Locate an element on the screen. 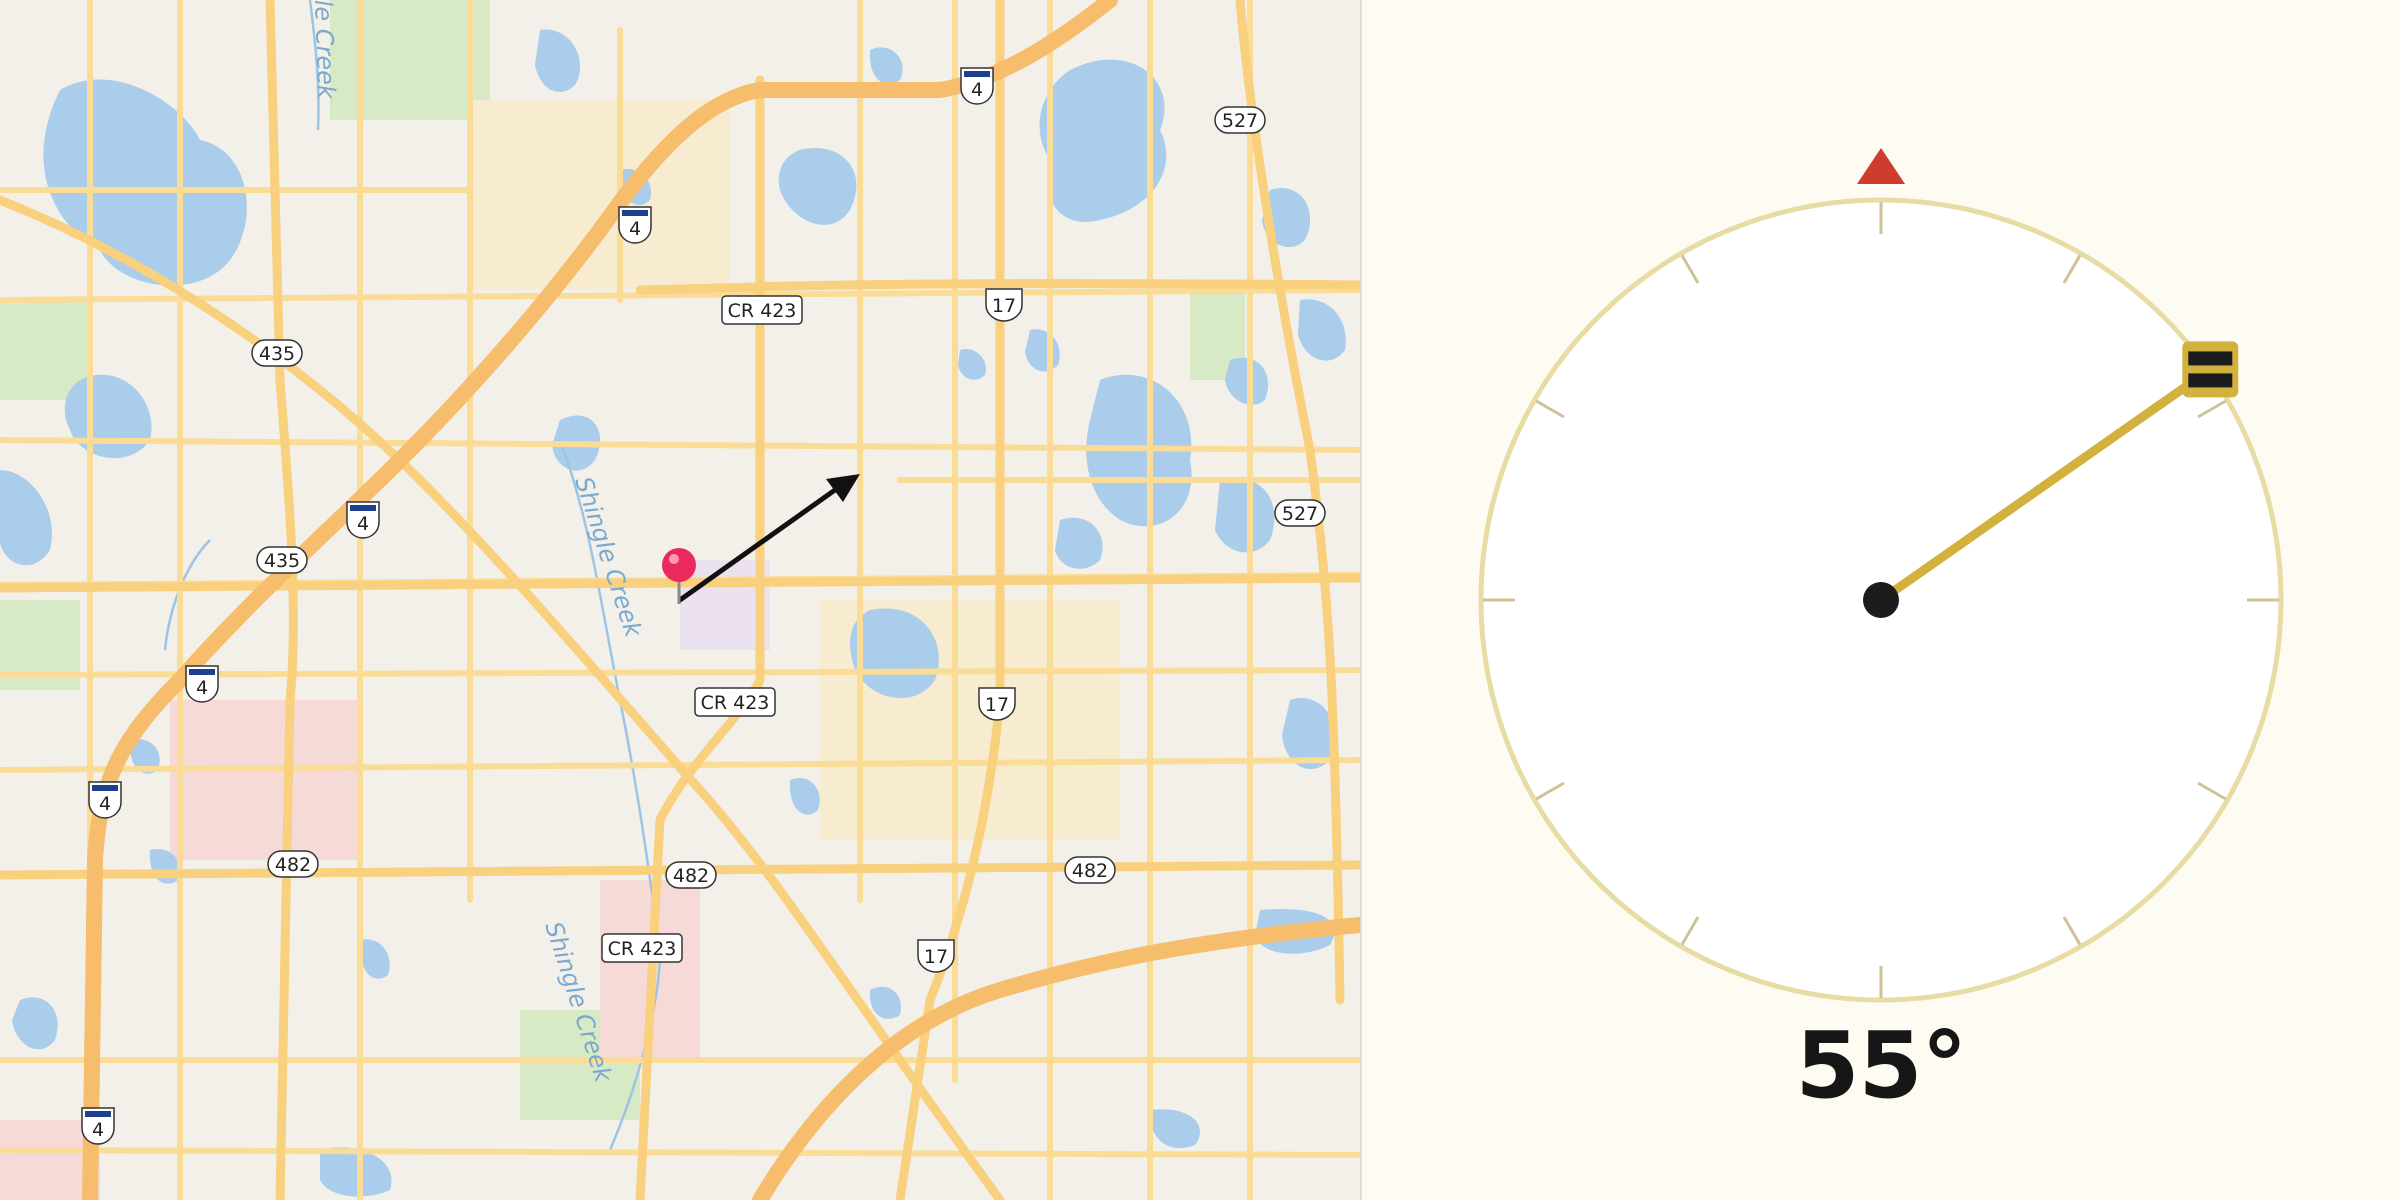 The image size is (2400, 1200). needle-drag-handle is located at coordinates (2210, 369).